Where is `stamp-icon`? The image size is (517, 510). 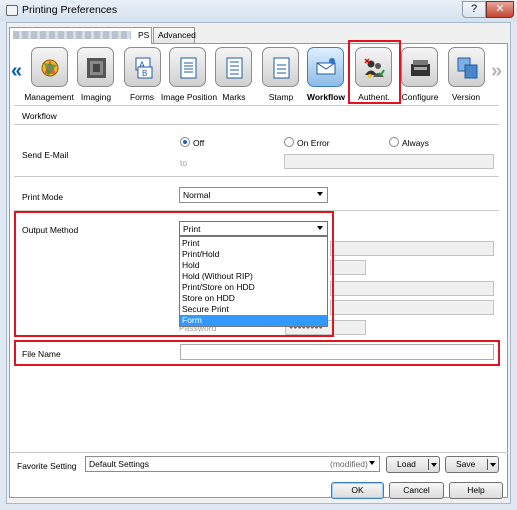
stamp-icon is located at coordinates (280, 67).